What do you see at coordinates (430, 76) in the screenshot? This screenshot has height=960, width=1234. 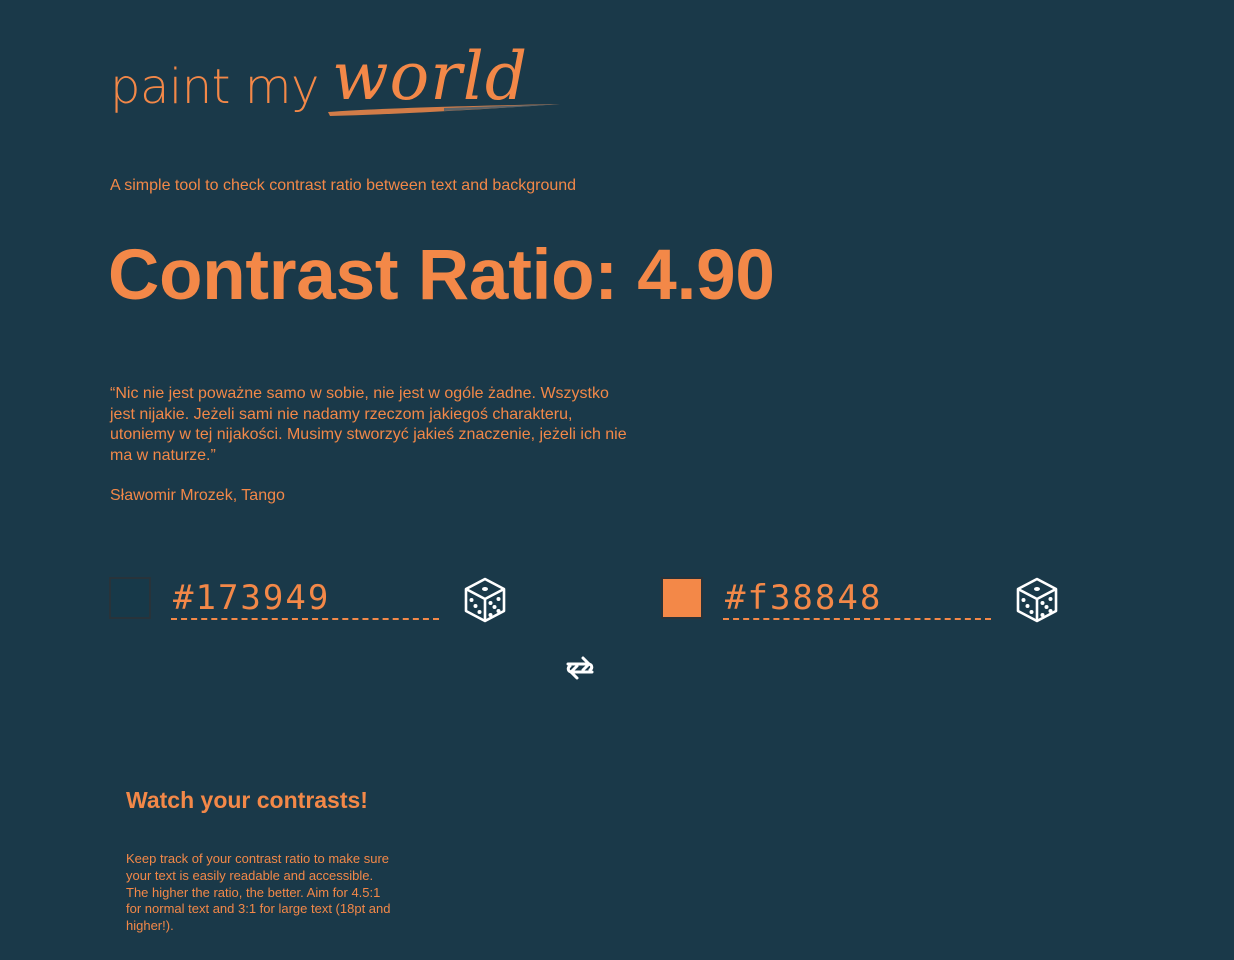 I see `logo-script-text: world` at bounding box center [430, 76].